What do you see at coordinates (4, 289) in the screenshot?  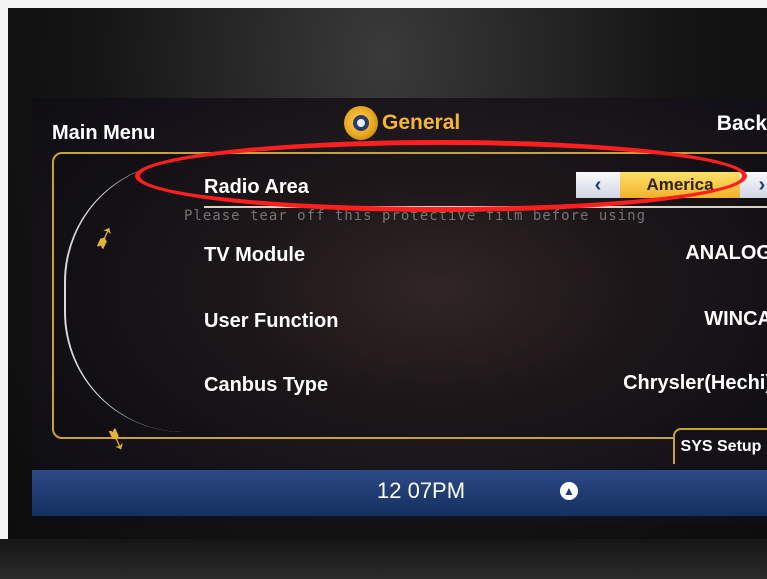 I see `bezel-left-strip` at bounding box center [4, 289].